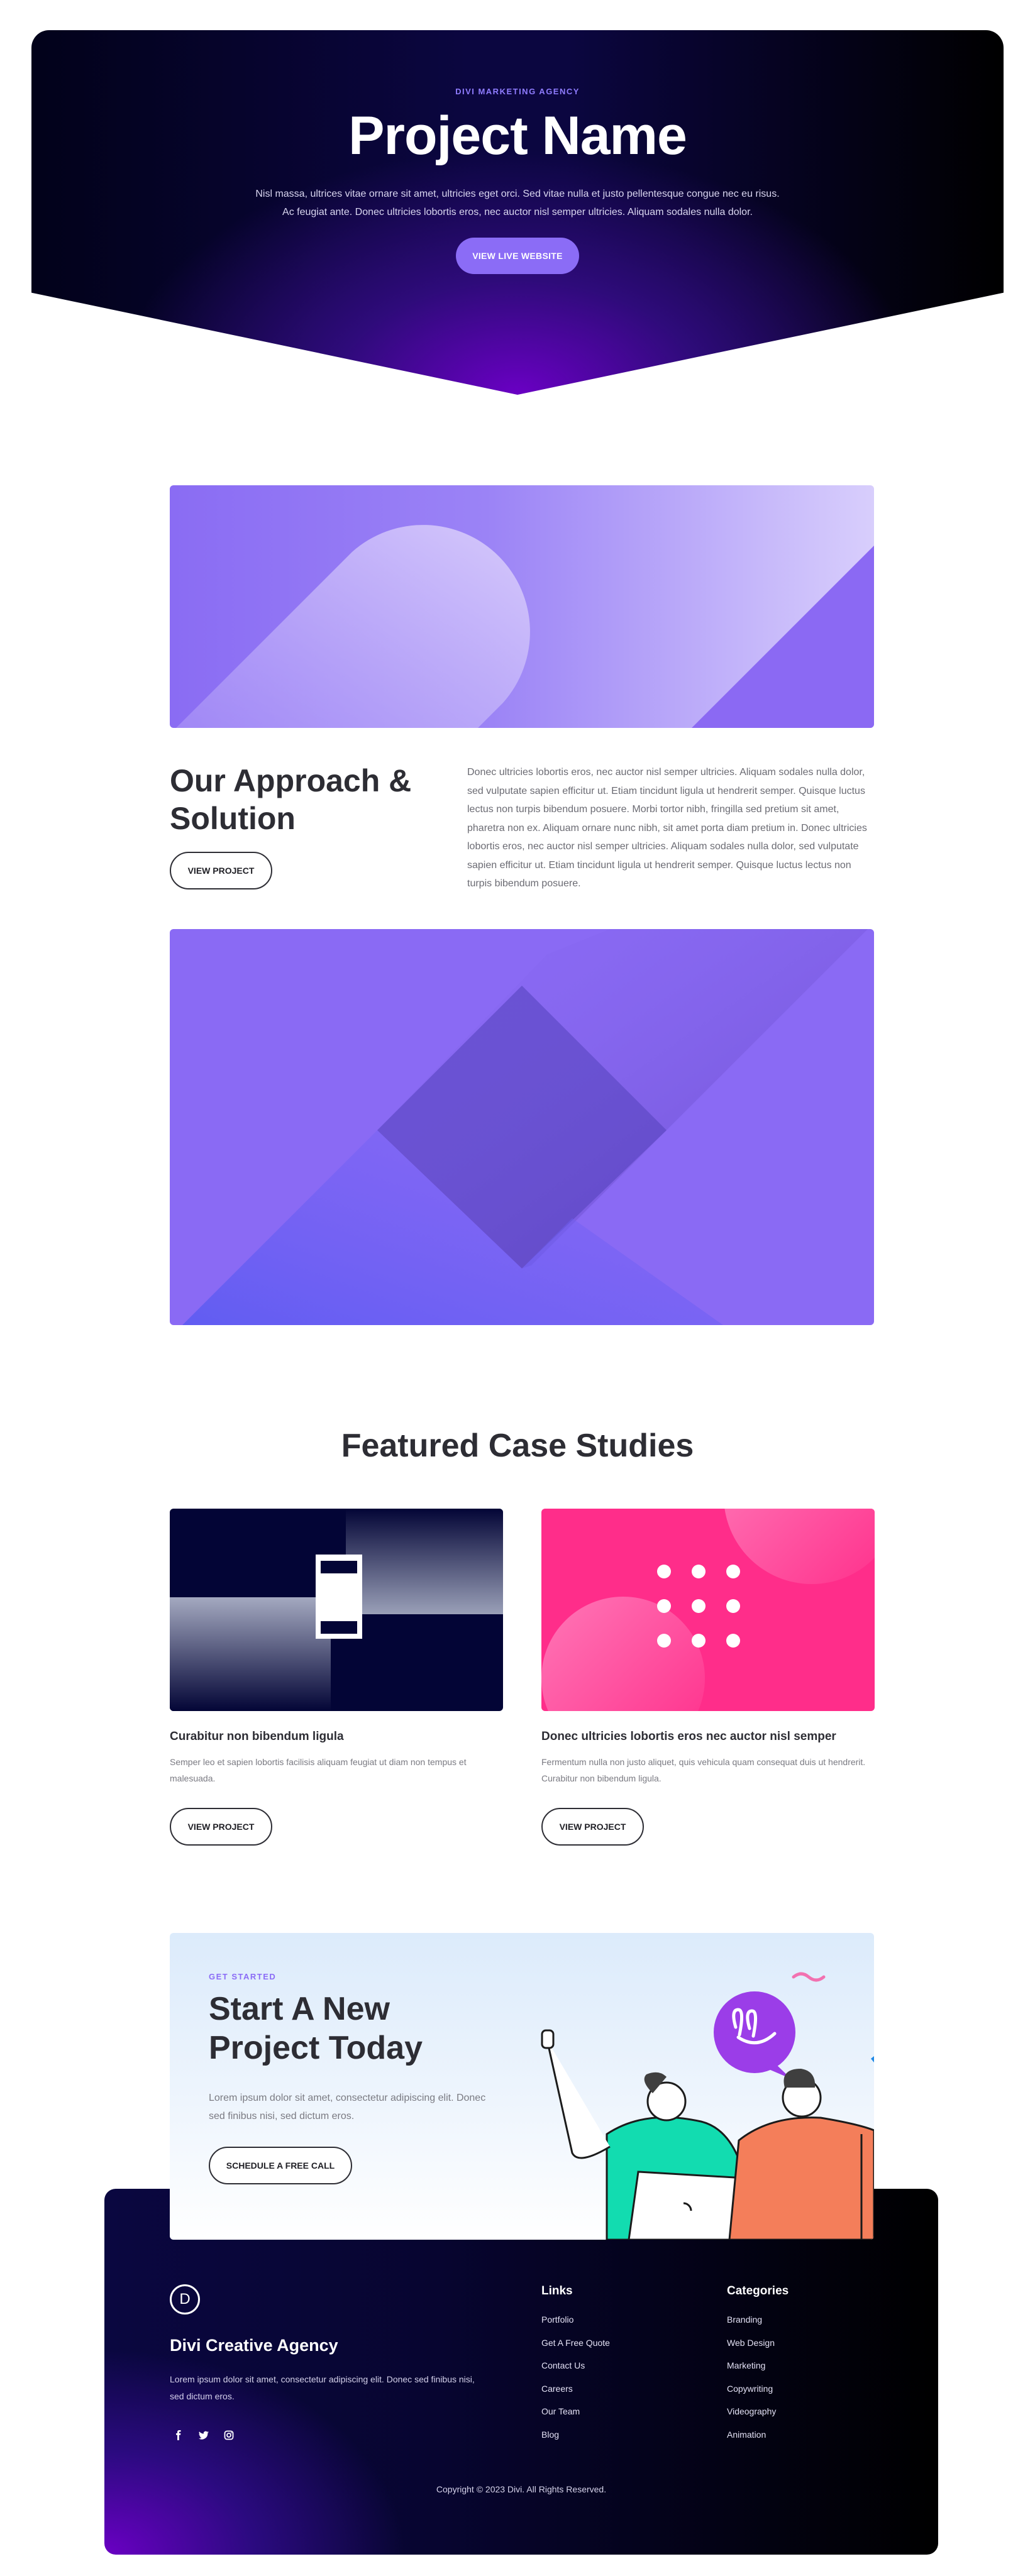  Describe the element at coordinates (751, 2411) in the screenshot. I see `footer-category-videography: Videography` at that location.